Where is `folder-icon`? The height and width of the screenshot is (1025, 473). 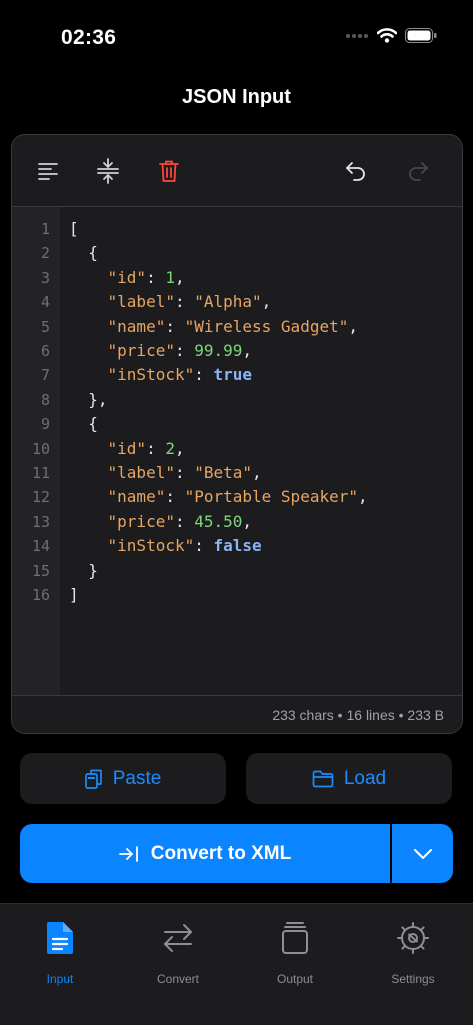 folder-icon is located at coordinates (323, 778).